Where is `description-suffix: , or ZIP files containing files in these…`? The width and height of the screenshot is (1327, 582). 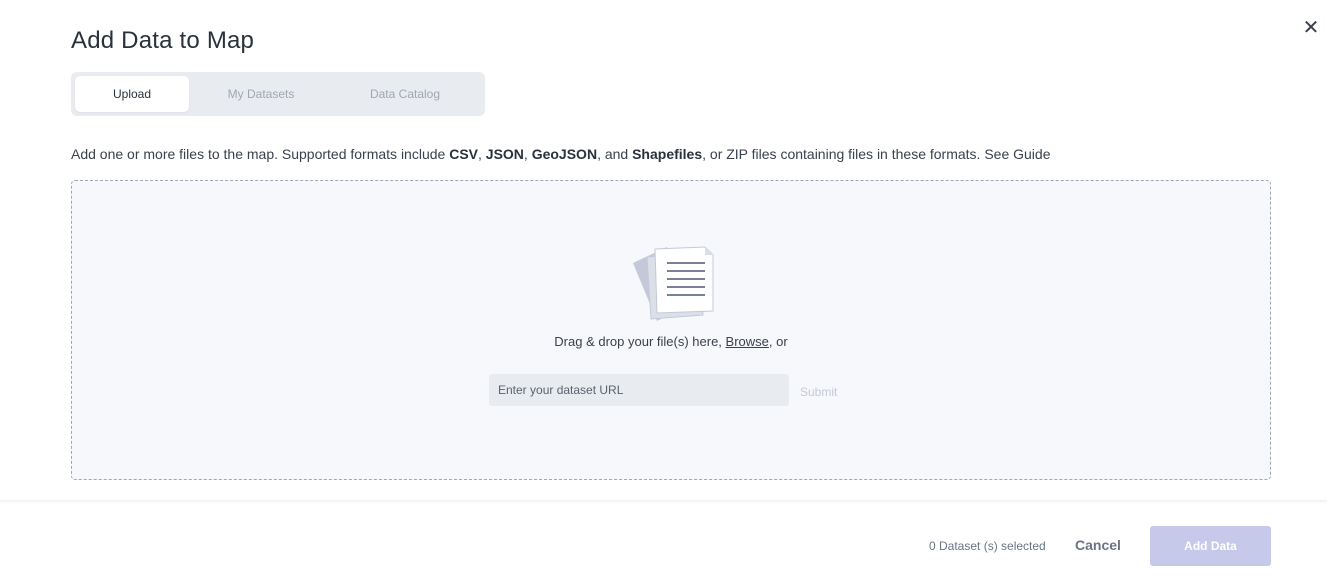
description-suffix: , or ZIP files containing files in these… is located at coordinates (876, 154).